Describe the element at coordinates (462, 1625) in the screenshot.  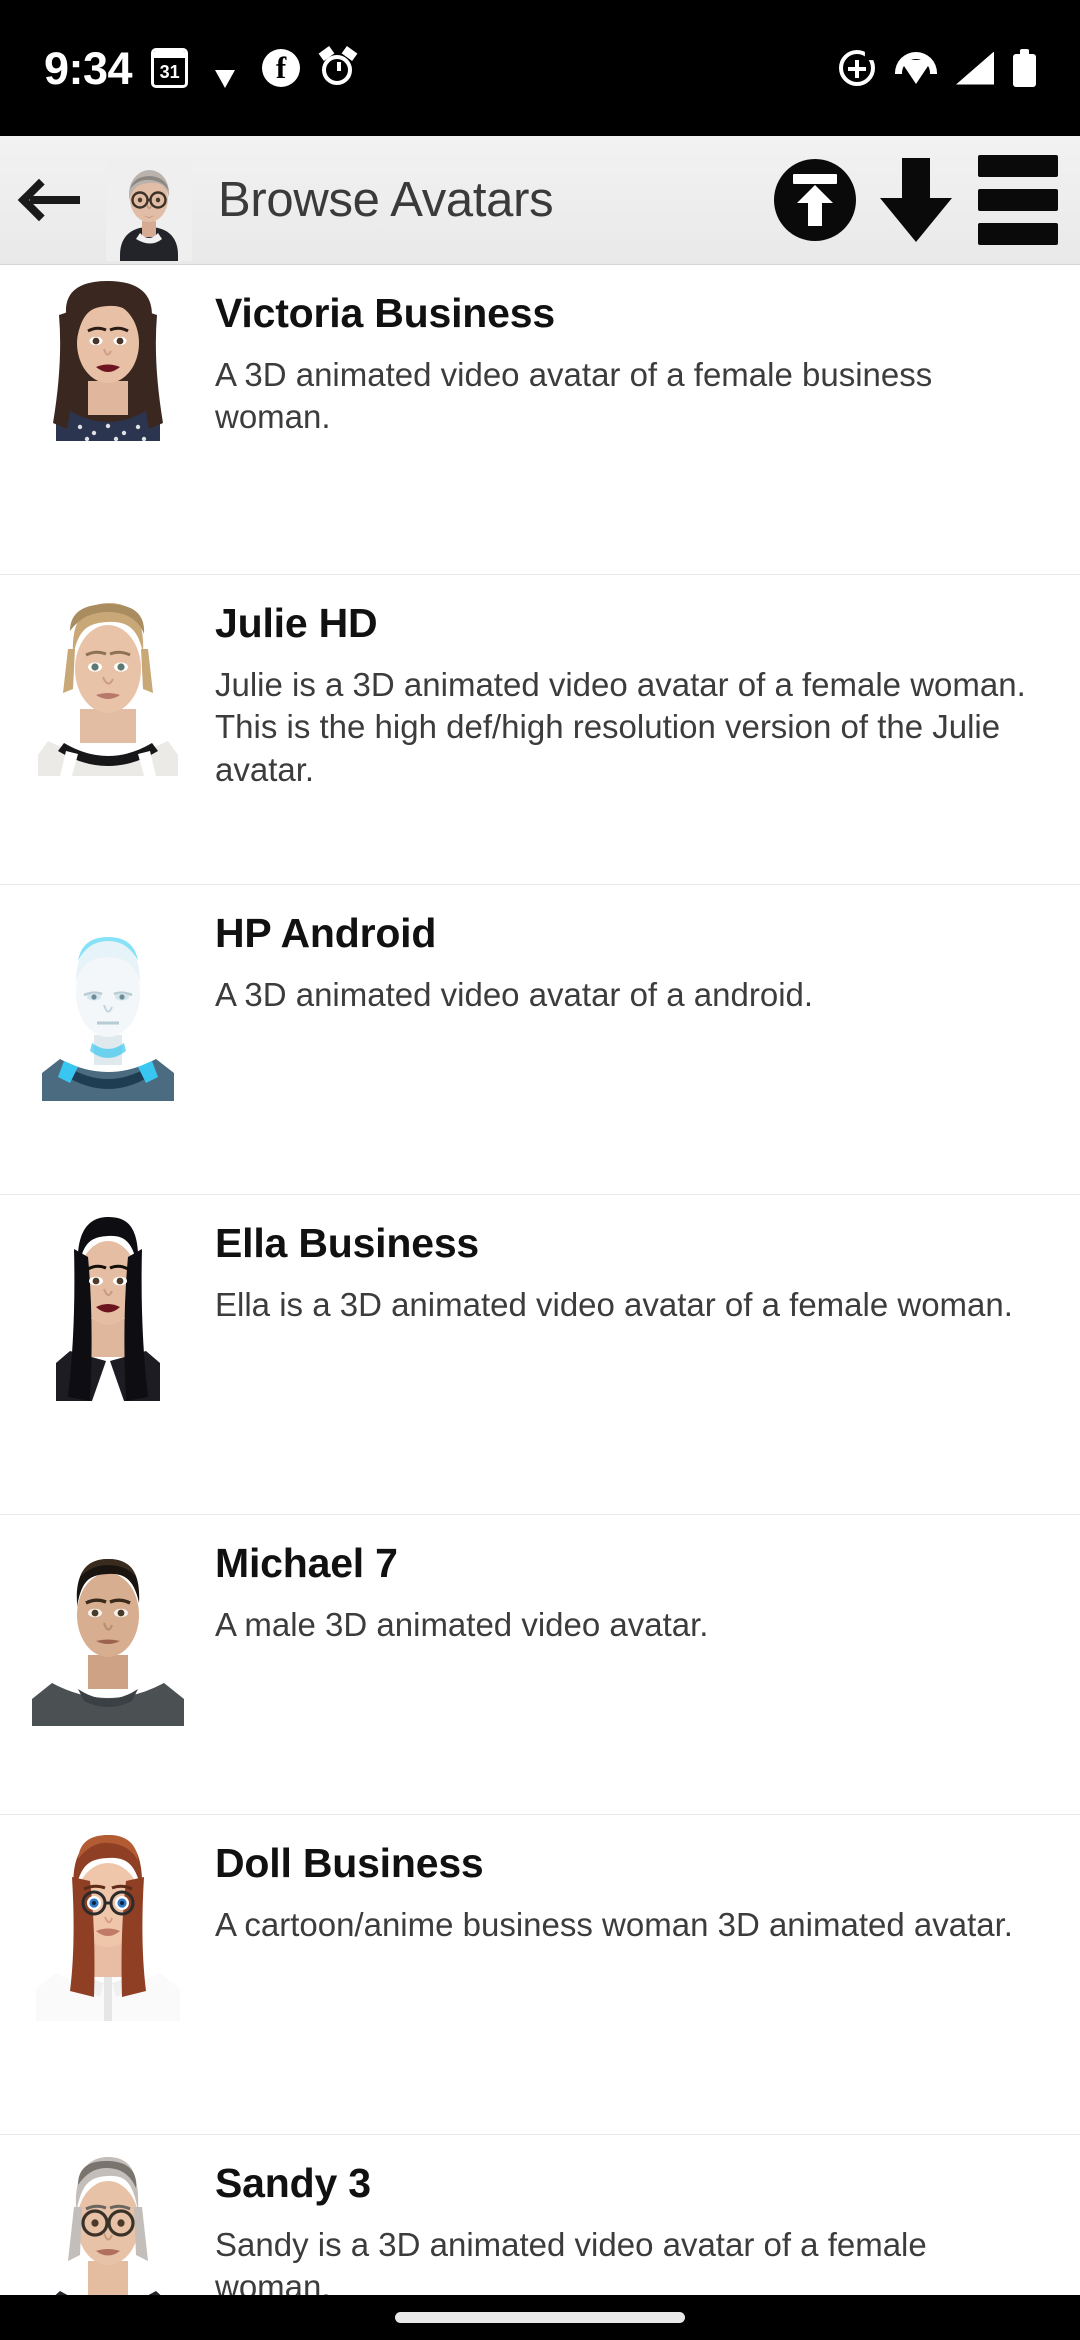
I see `list-item-description: A male 3D animated video avatar.` at that location.